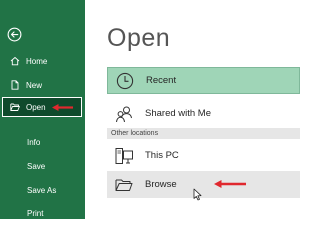 This screenshot has width=320, height=240. I want to click on sidebar-item-label: Save, so click(36, 166).